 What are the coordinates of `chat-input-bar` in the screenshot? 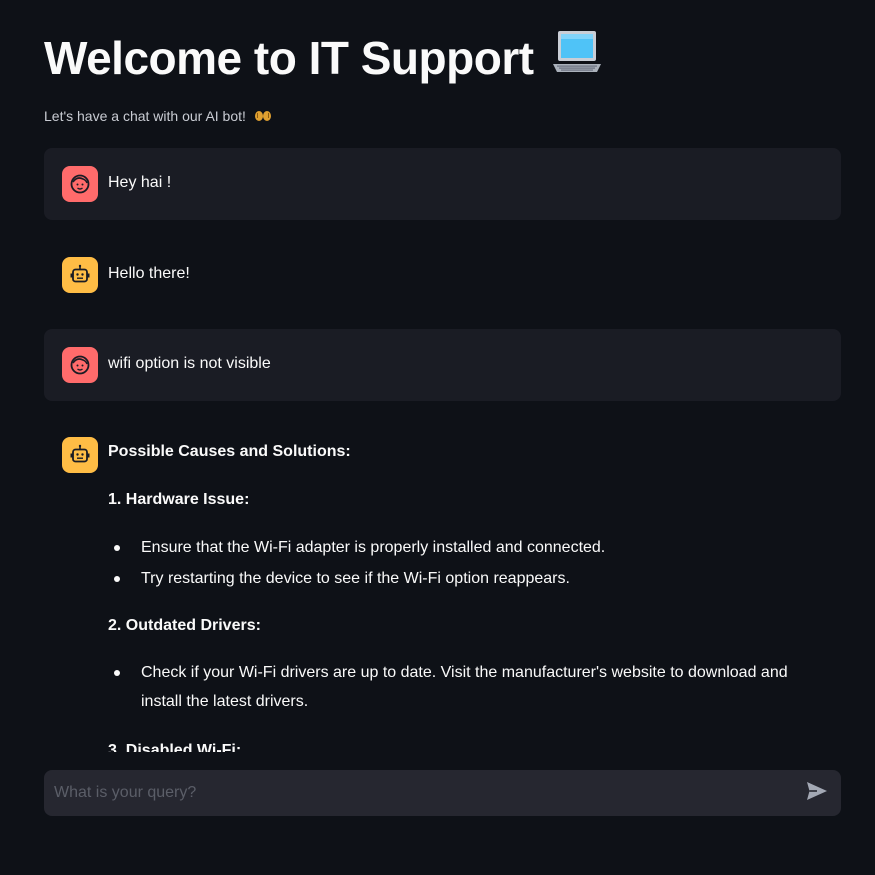 It's located at (442, 793).